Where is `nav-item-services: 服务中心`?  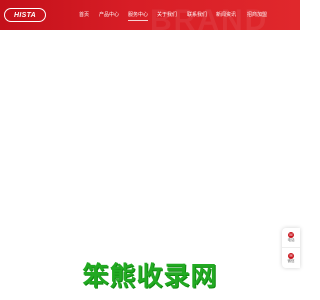
nav-item-services: 服务中心 is located at coordinates (138, 15).